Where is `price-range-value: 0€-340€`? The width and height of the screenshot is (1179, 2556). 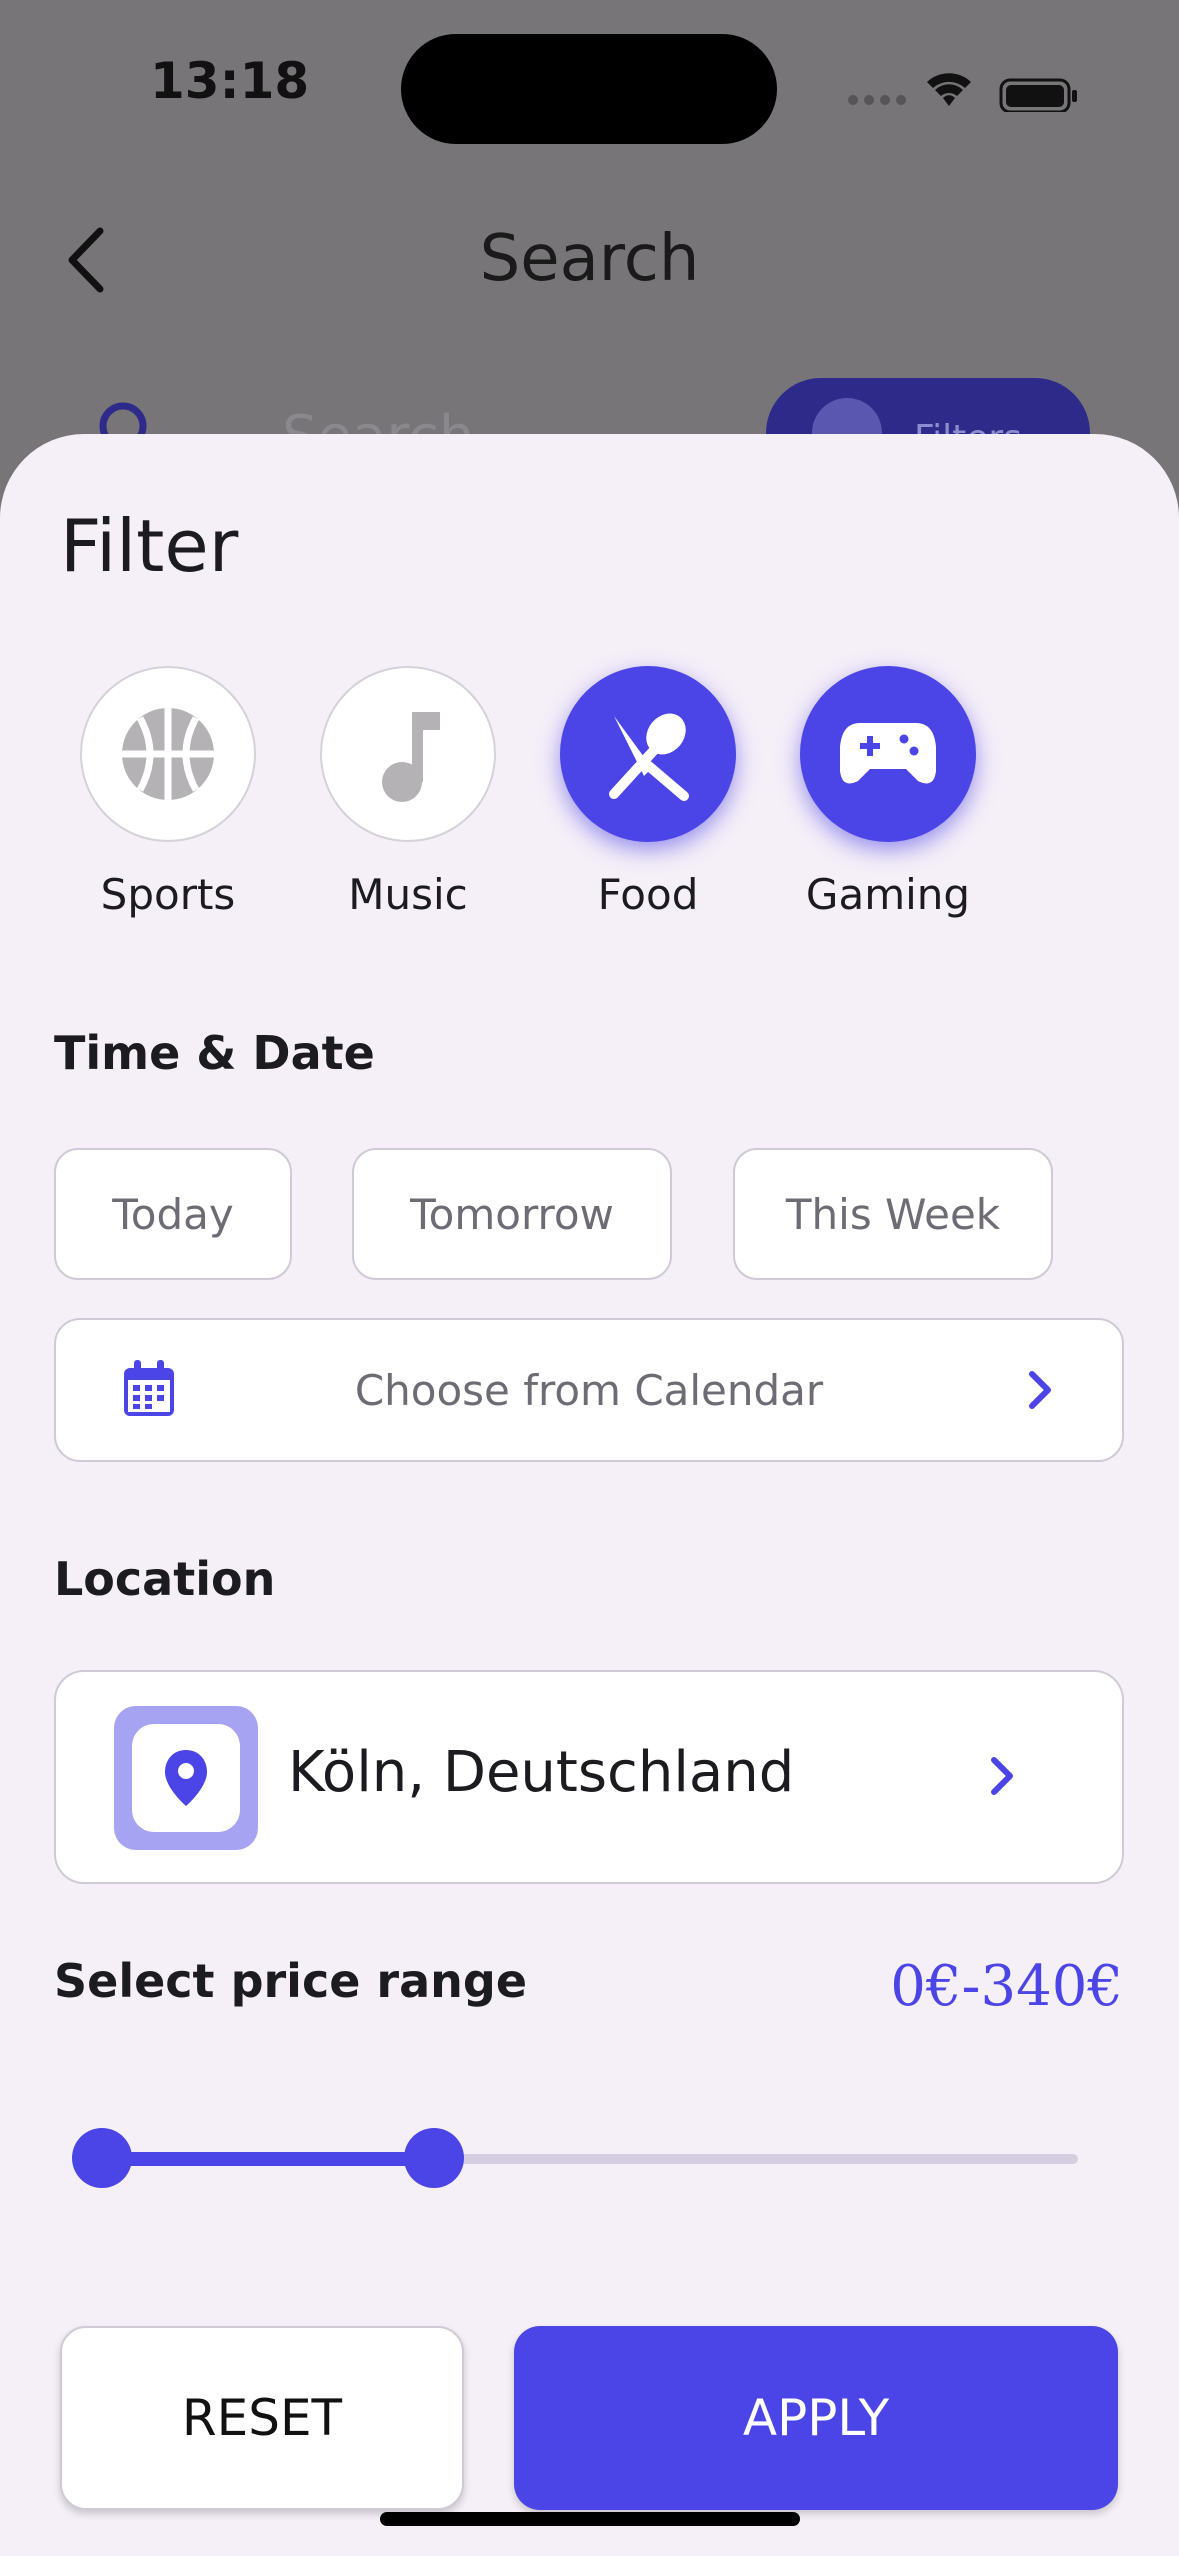 price-range-value: 0€-340€ is located at coordinates (1006, 1986).